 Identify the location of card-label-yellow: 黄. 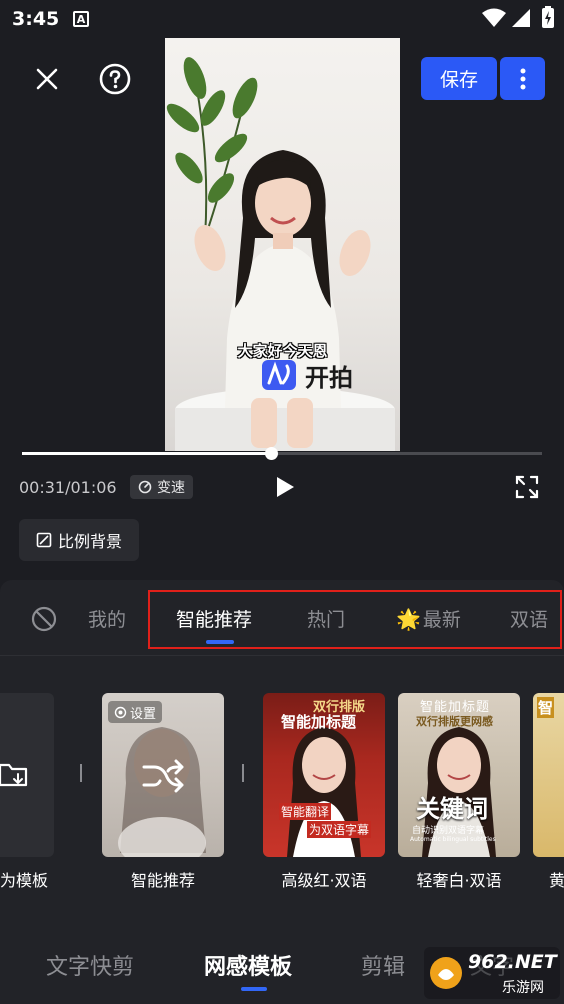
(556, 880).